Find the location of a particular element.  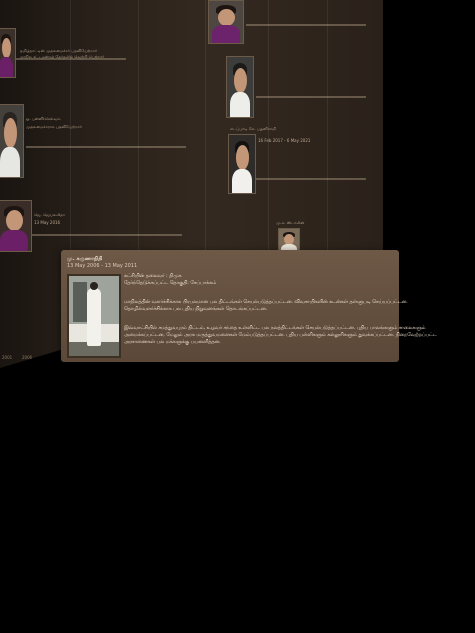

timeline-divider is located at coordinates (327, 131).